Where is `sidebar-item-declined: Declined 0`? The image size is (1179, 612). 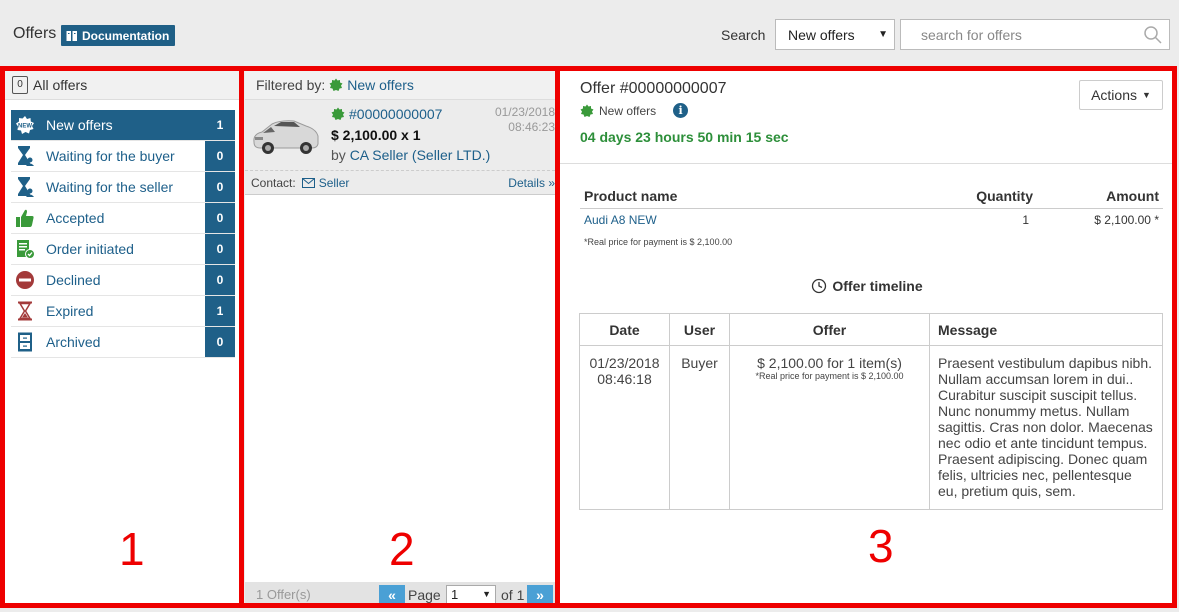
sidebar-item-declined: Declined 0 is located at coordinates (123, 280).